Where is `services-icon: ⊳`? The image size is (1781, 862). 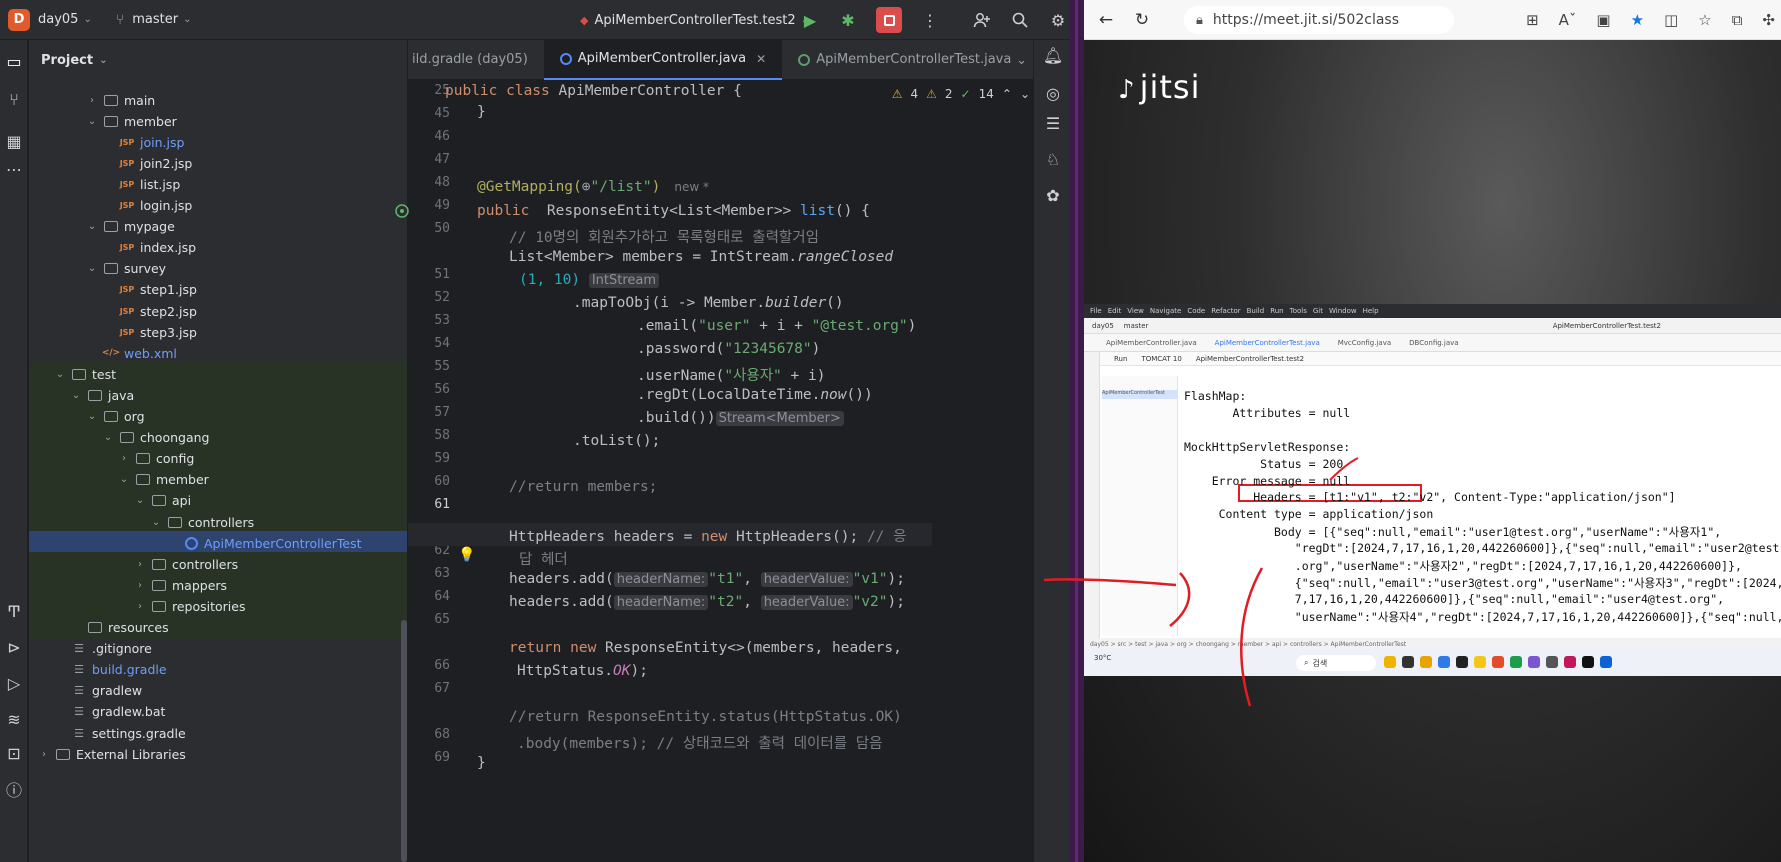
services-icon: ⊳ is located at coordinates (14, 647).